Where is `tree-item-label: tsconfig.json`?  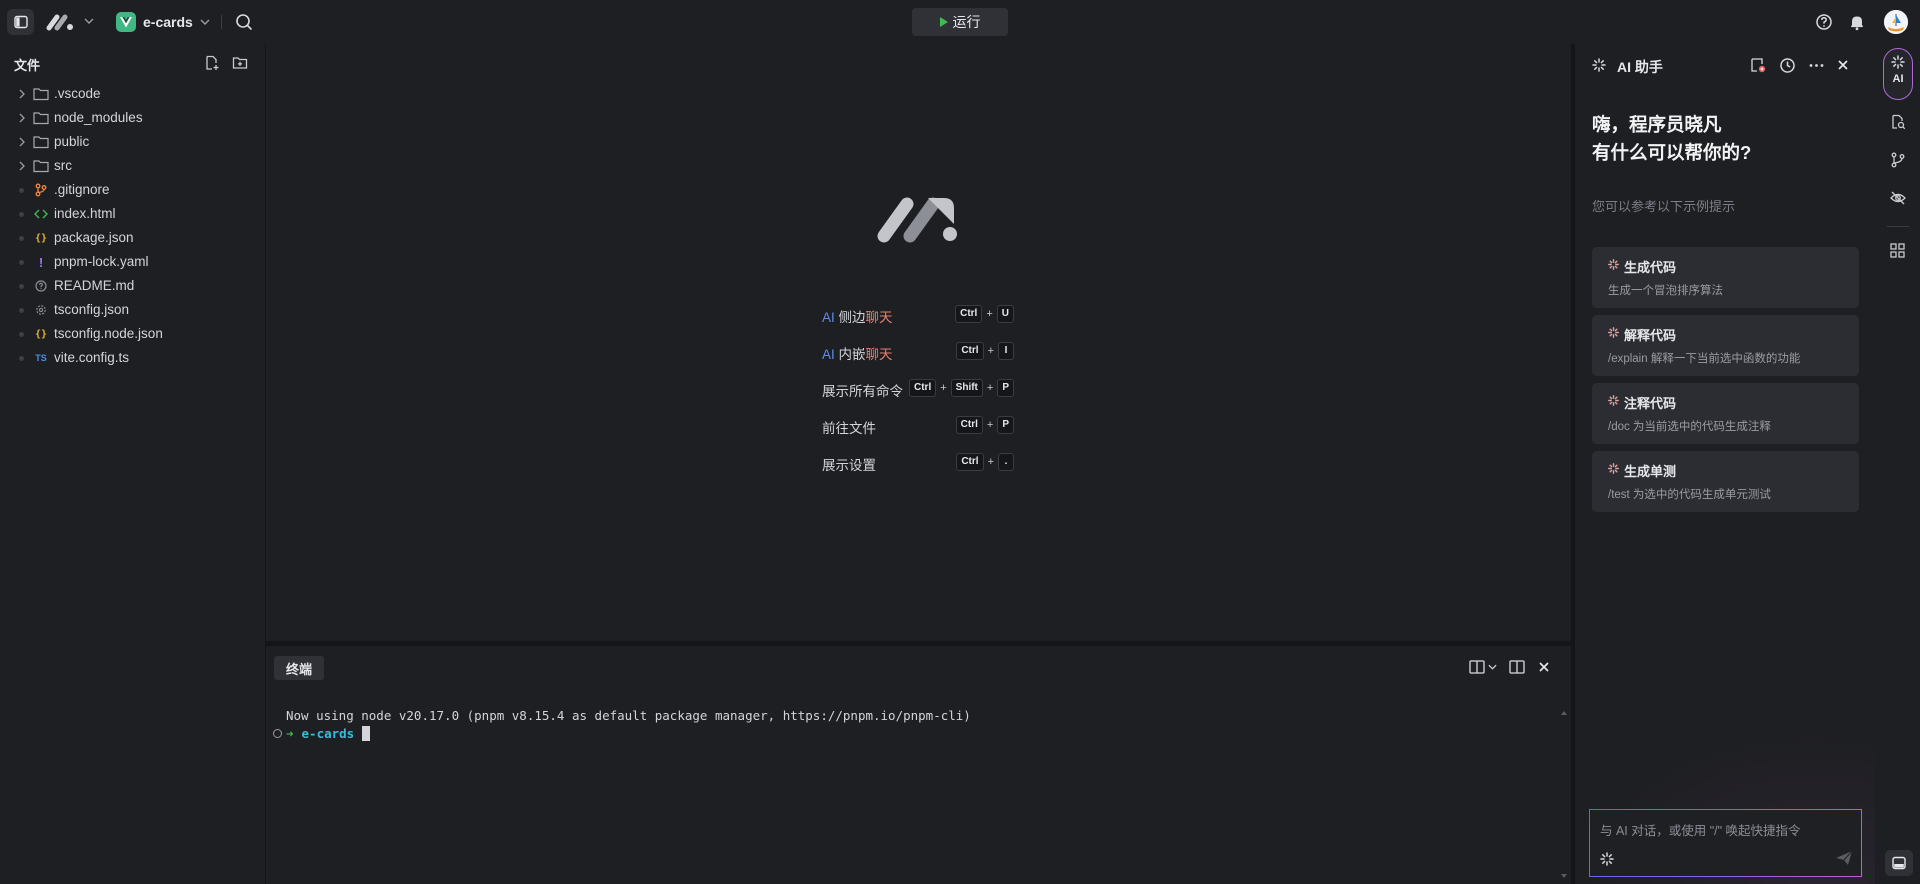 tree-item-label: tsconfig.json is located at coordinates (92, 309).